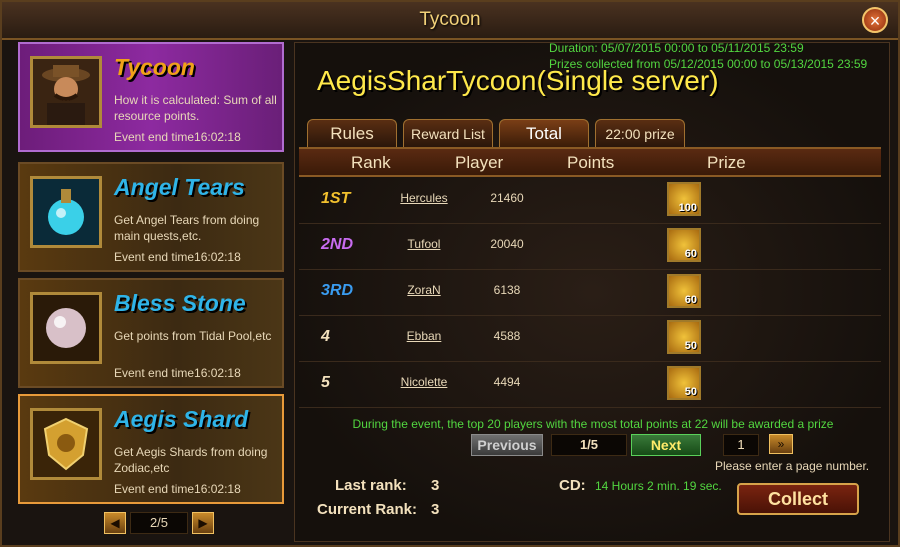 This screenshot has width=900, height=547. I want to click on page-hint: Please enter a page number., so click(792, 466).